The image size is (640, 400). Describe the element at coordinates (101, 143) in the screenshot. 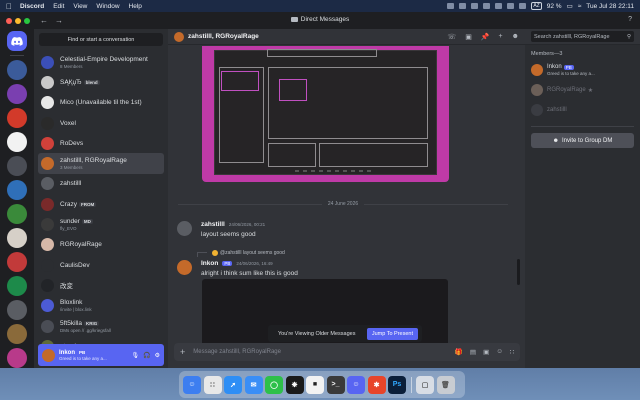

I see `dm-list-item: RoDevs` at that location.